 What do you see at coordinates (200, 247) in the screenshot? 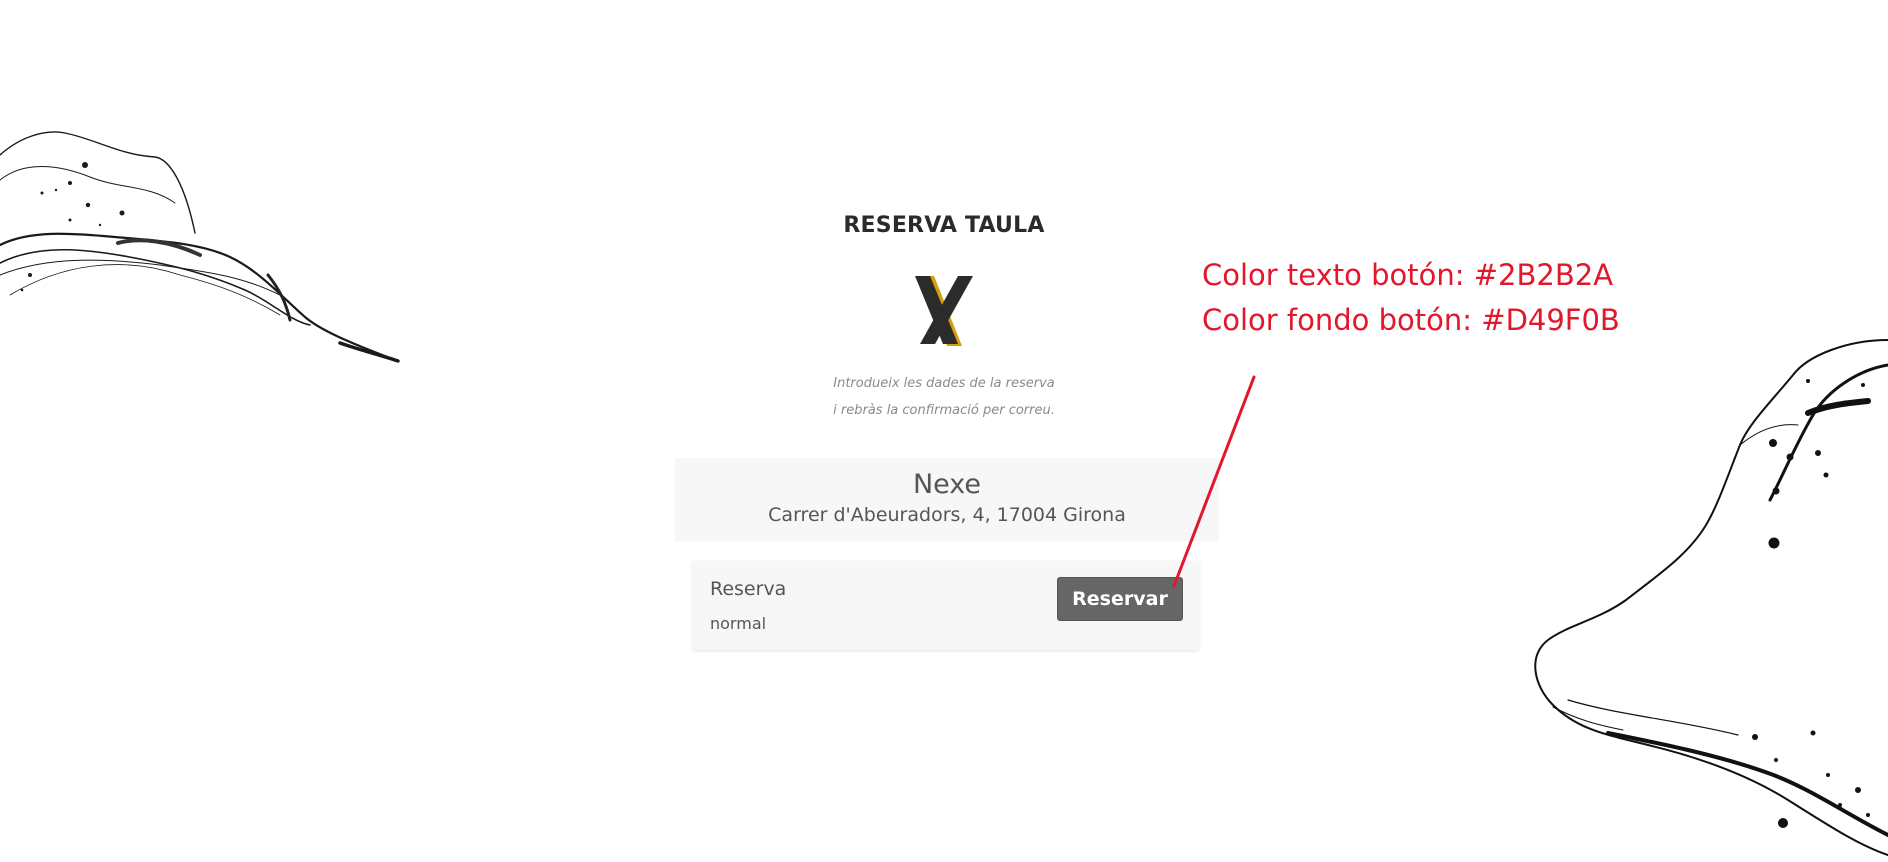
I see `ink-stroke-left-decoration` at bounding box center [200, 247].